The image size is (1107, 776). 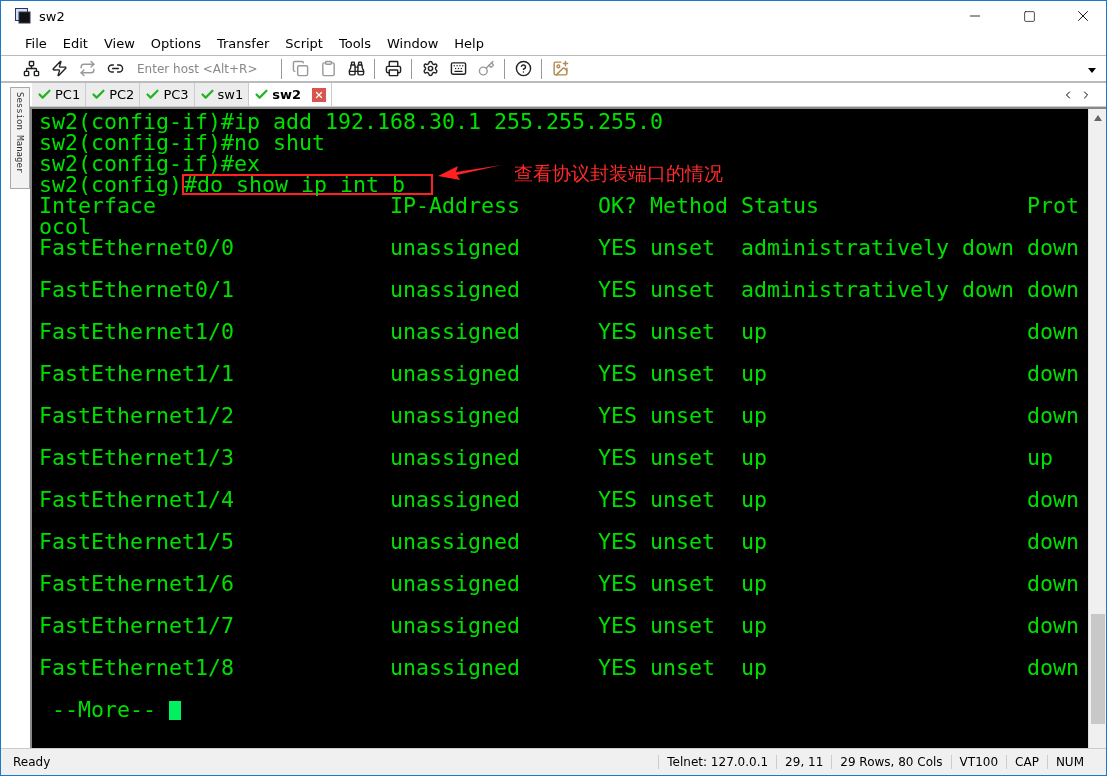 I want to click on image-icon, so click(x=560, y=68).